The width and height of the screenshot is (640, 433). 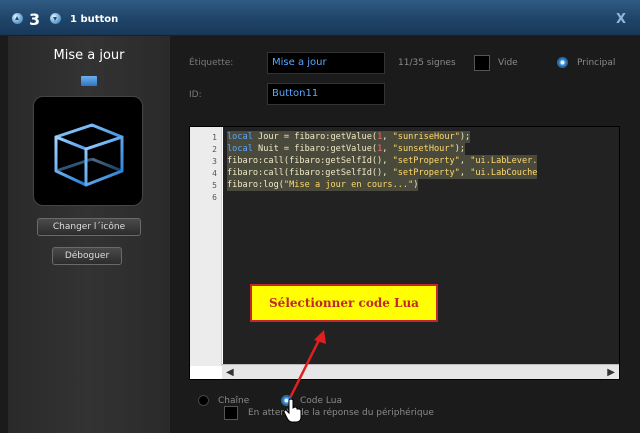 What do you see at coordinates (214, 197) in the screenshot?
I see `line-number: 6` at bounding box center [214, 197].